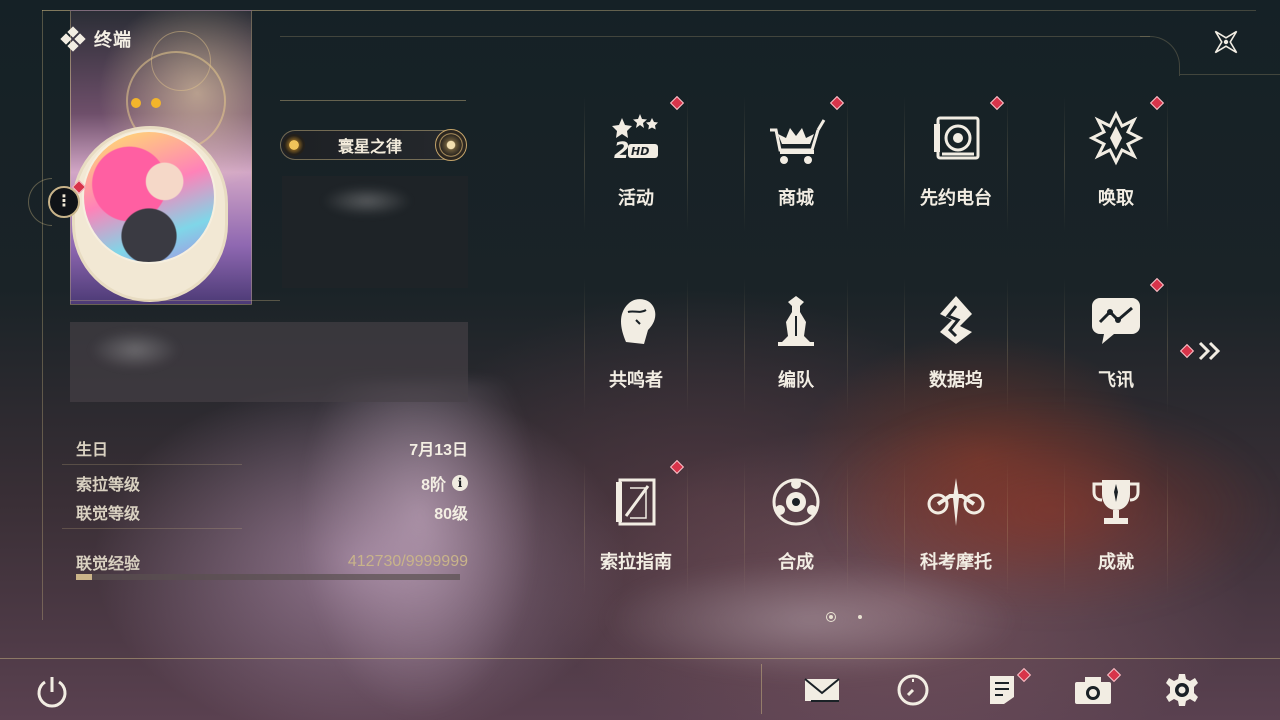  I want to click on mail-icon, so click(822, 690).